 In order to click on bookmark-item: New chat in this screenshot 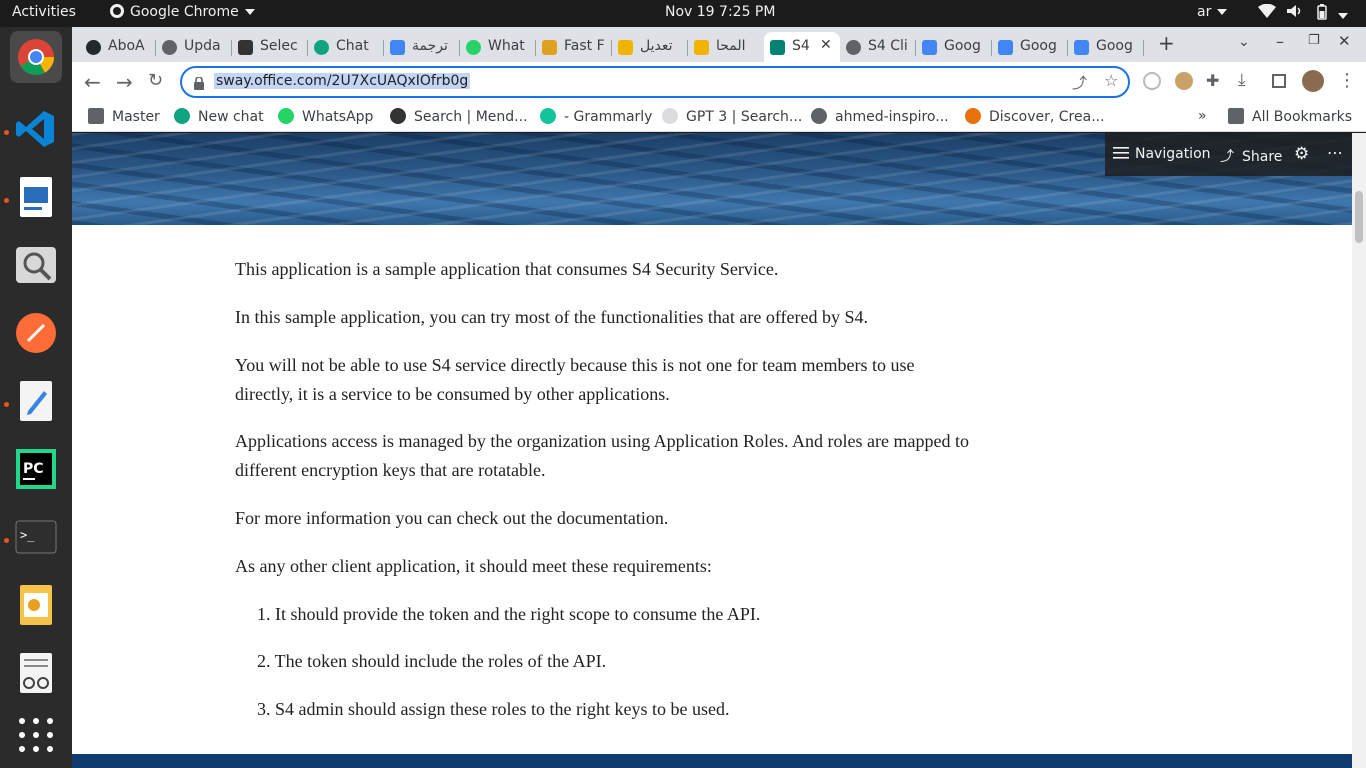, I will do `click(219, 116)`.